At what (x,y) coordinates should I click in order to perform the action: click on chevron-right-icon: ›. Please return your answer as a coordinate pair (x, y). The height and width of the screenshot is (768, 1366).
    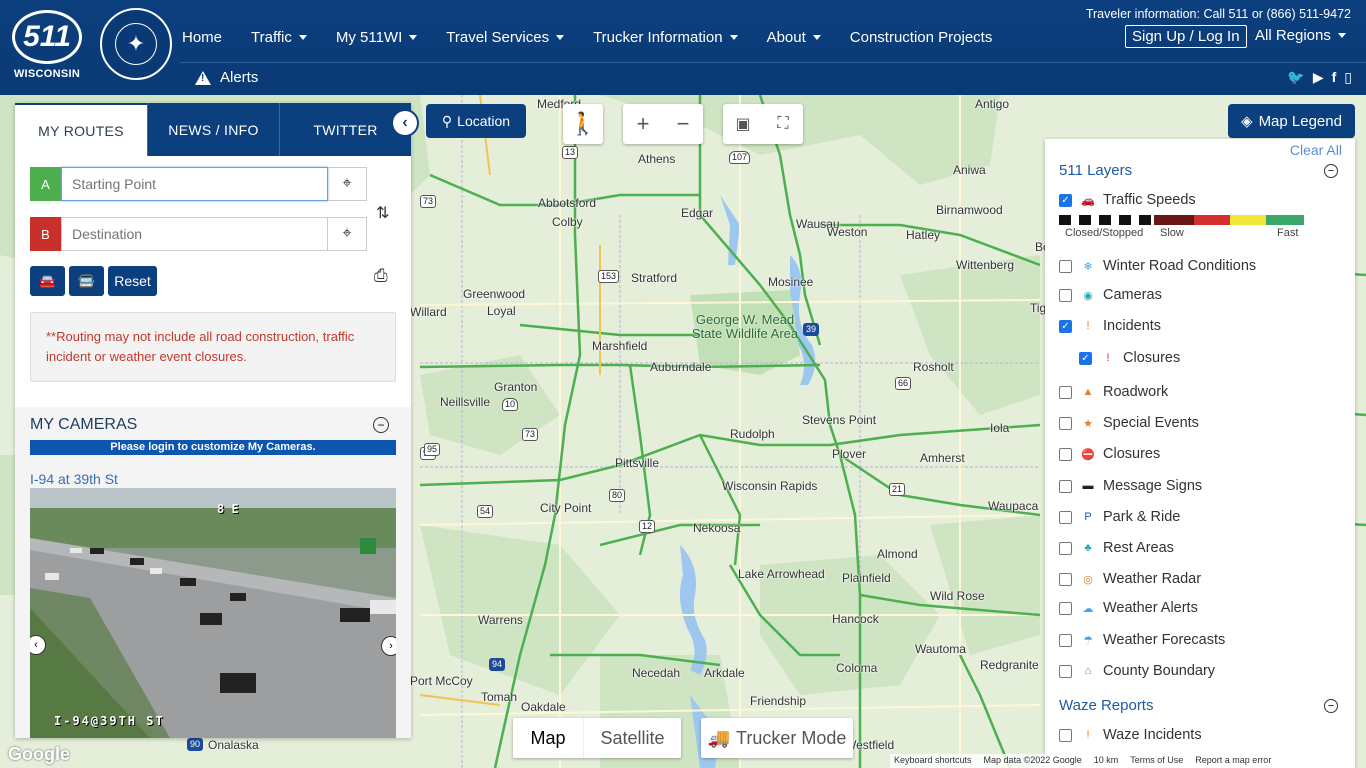
    Looking at the image, I should click on (391, 646).